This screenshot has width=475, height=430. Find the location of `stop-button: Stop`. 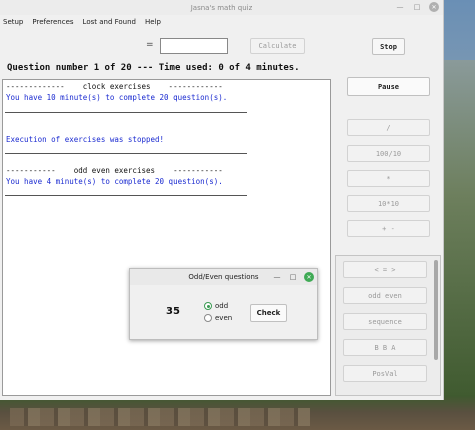

stop-button: Stop is located at coordinates (388, 46).